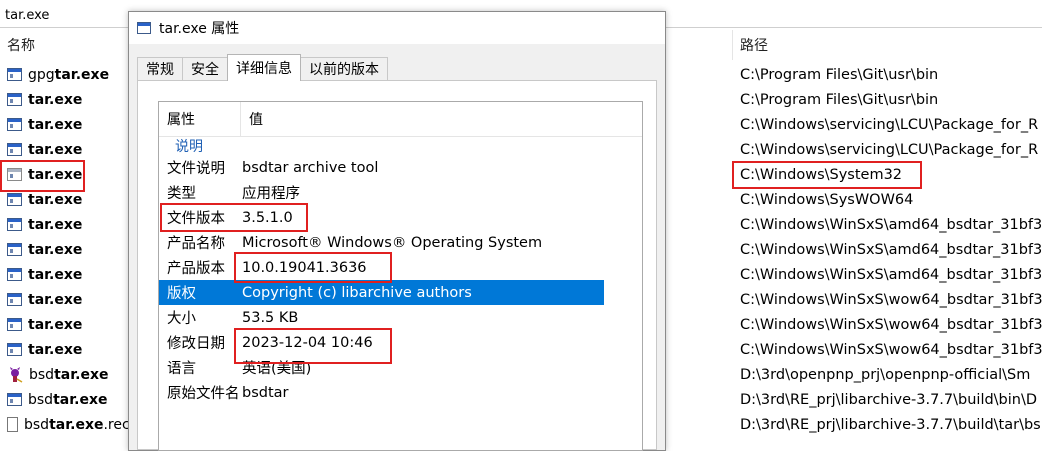  I want to click on properties-header: 属性 值, so click(400, 119).